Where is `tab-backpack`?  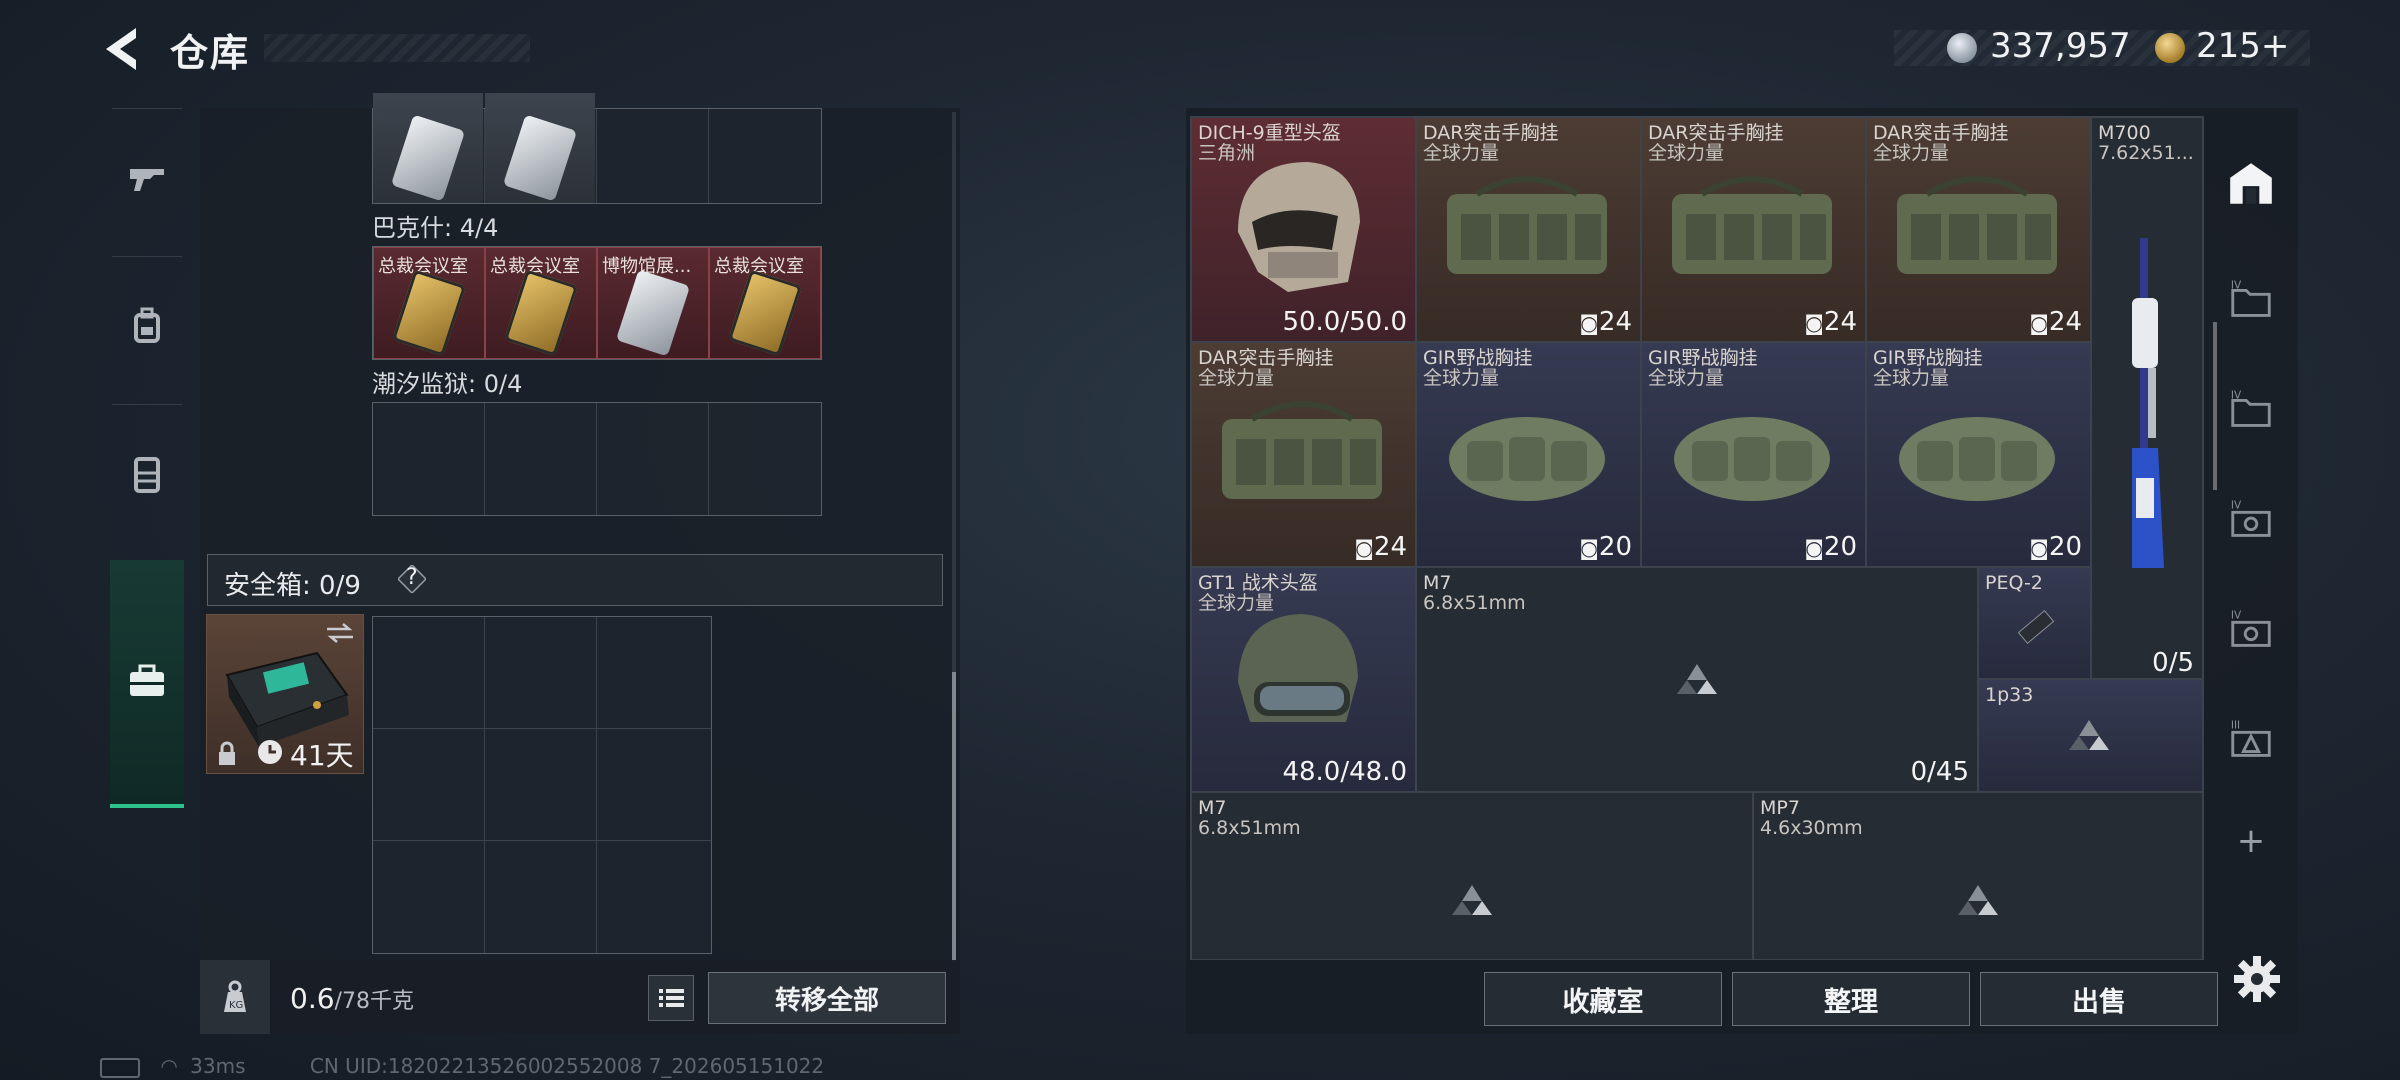
tab-backpack is located at coordinates (147, 326).